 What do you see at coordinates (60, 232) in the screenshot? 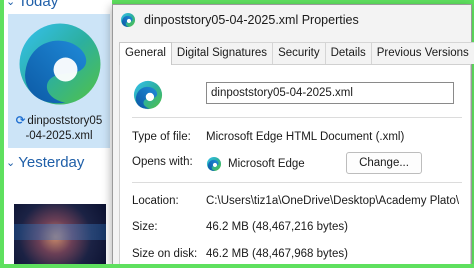
I see `thumbnail-decoration` at bounding box center [60, 232].